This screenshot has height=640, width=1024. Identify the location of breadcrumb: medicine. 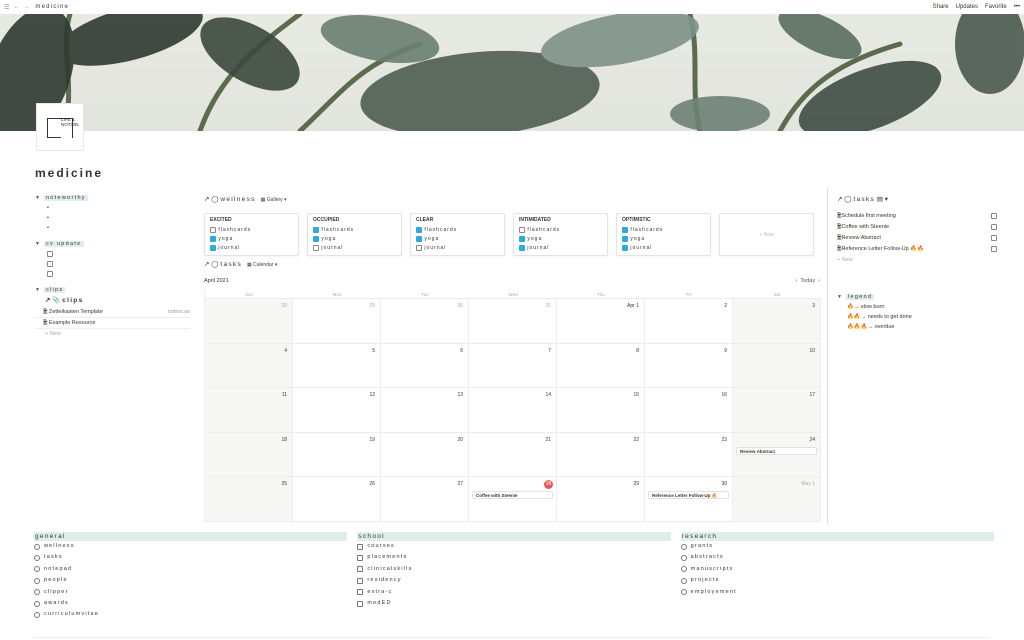
(52, 7).